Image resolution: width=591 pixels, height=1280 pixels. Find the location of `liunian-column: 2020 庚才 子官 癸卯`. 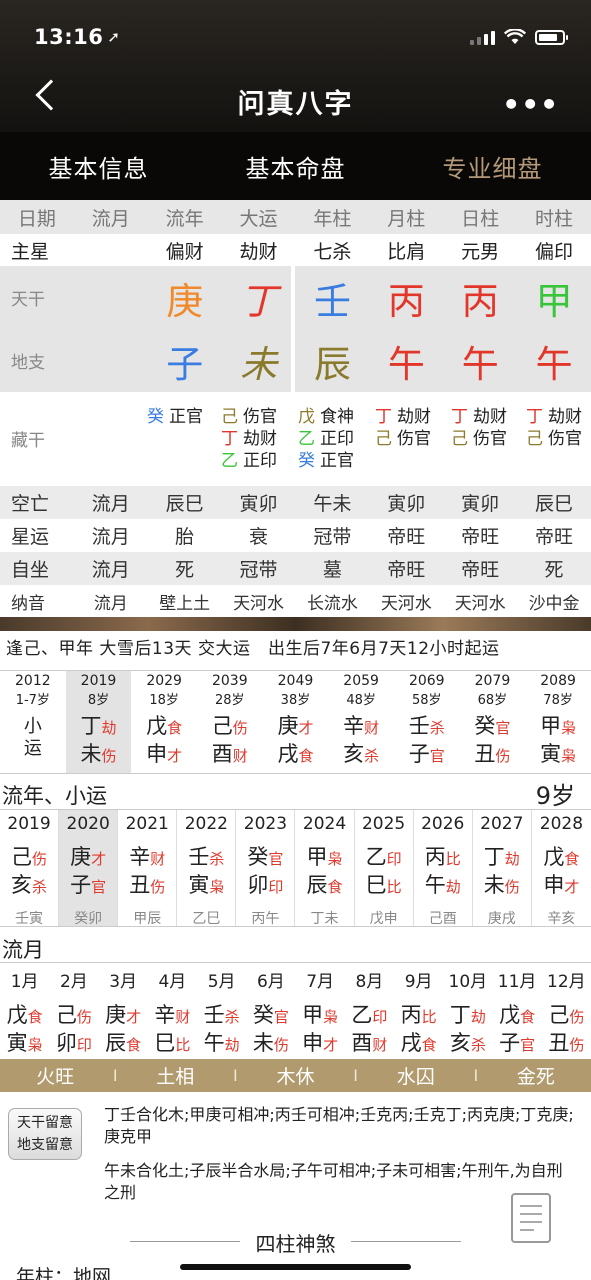

liunian-column: 2020 庚才 子官 癸卯 is located at coordinates (89, 868).